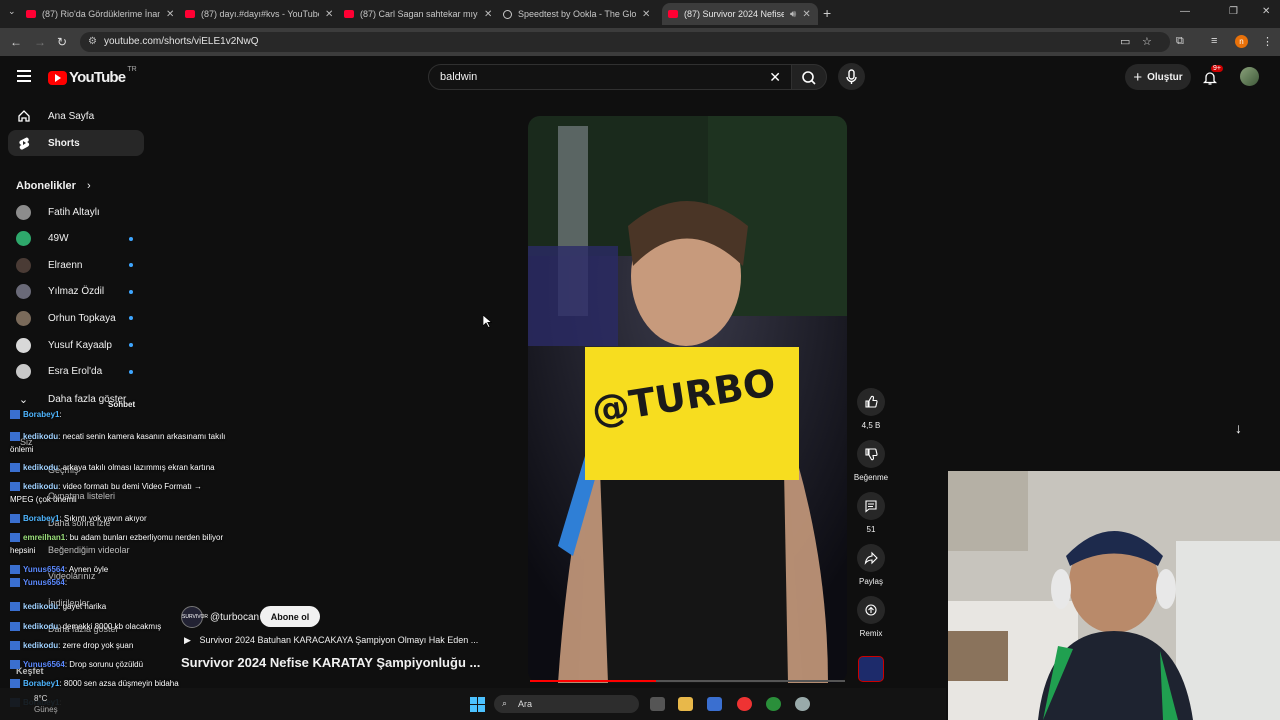 This screenshot has width=1280, height=720. I want to click on address-bar: ⚙ youtube.com/shorts/viELE1v2NwQ, so click(625, 42).